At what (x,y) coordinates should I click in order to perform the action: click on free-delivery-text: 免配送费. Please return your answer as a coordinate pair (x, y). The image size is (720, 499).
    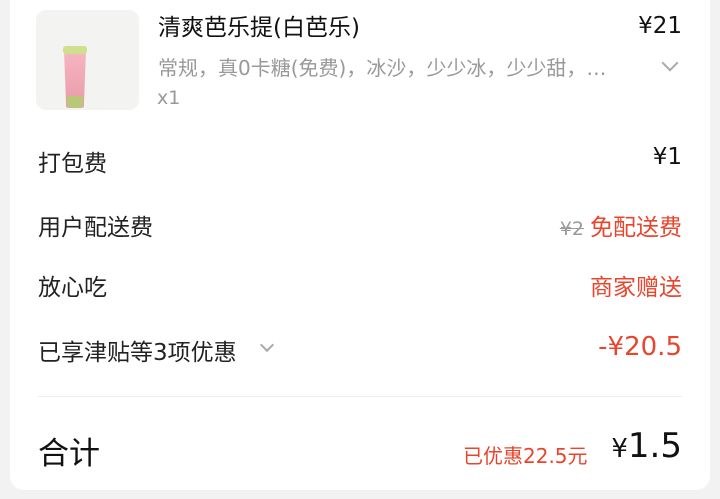
    Looking at the image, I should click on (636, 228).